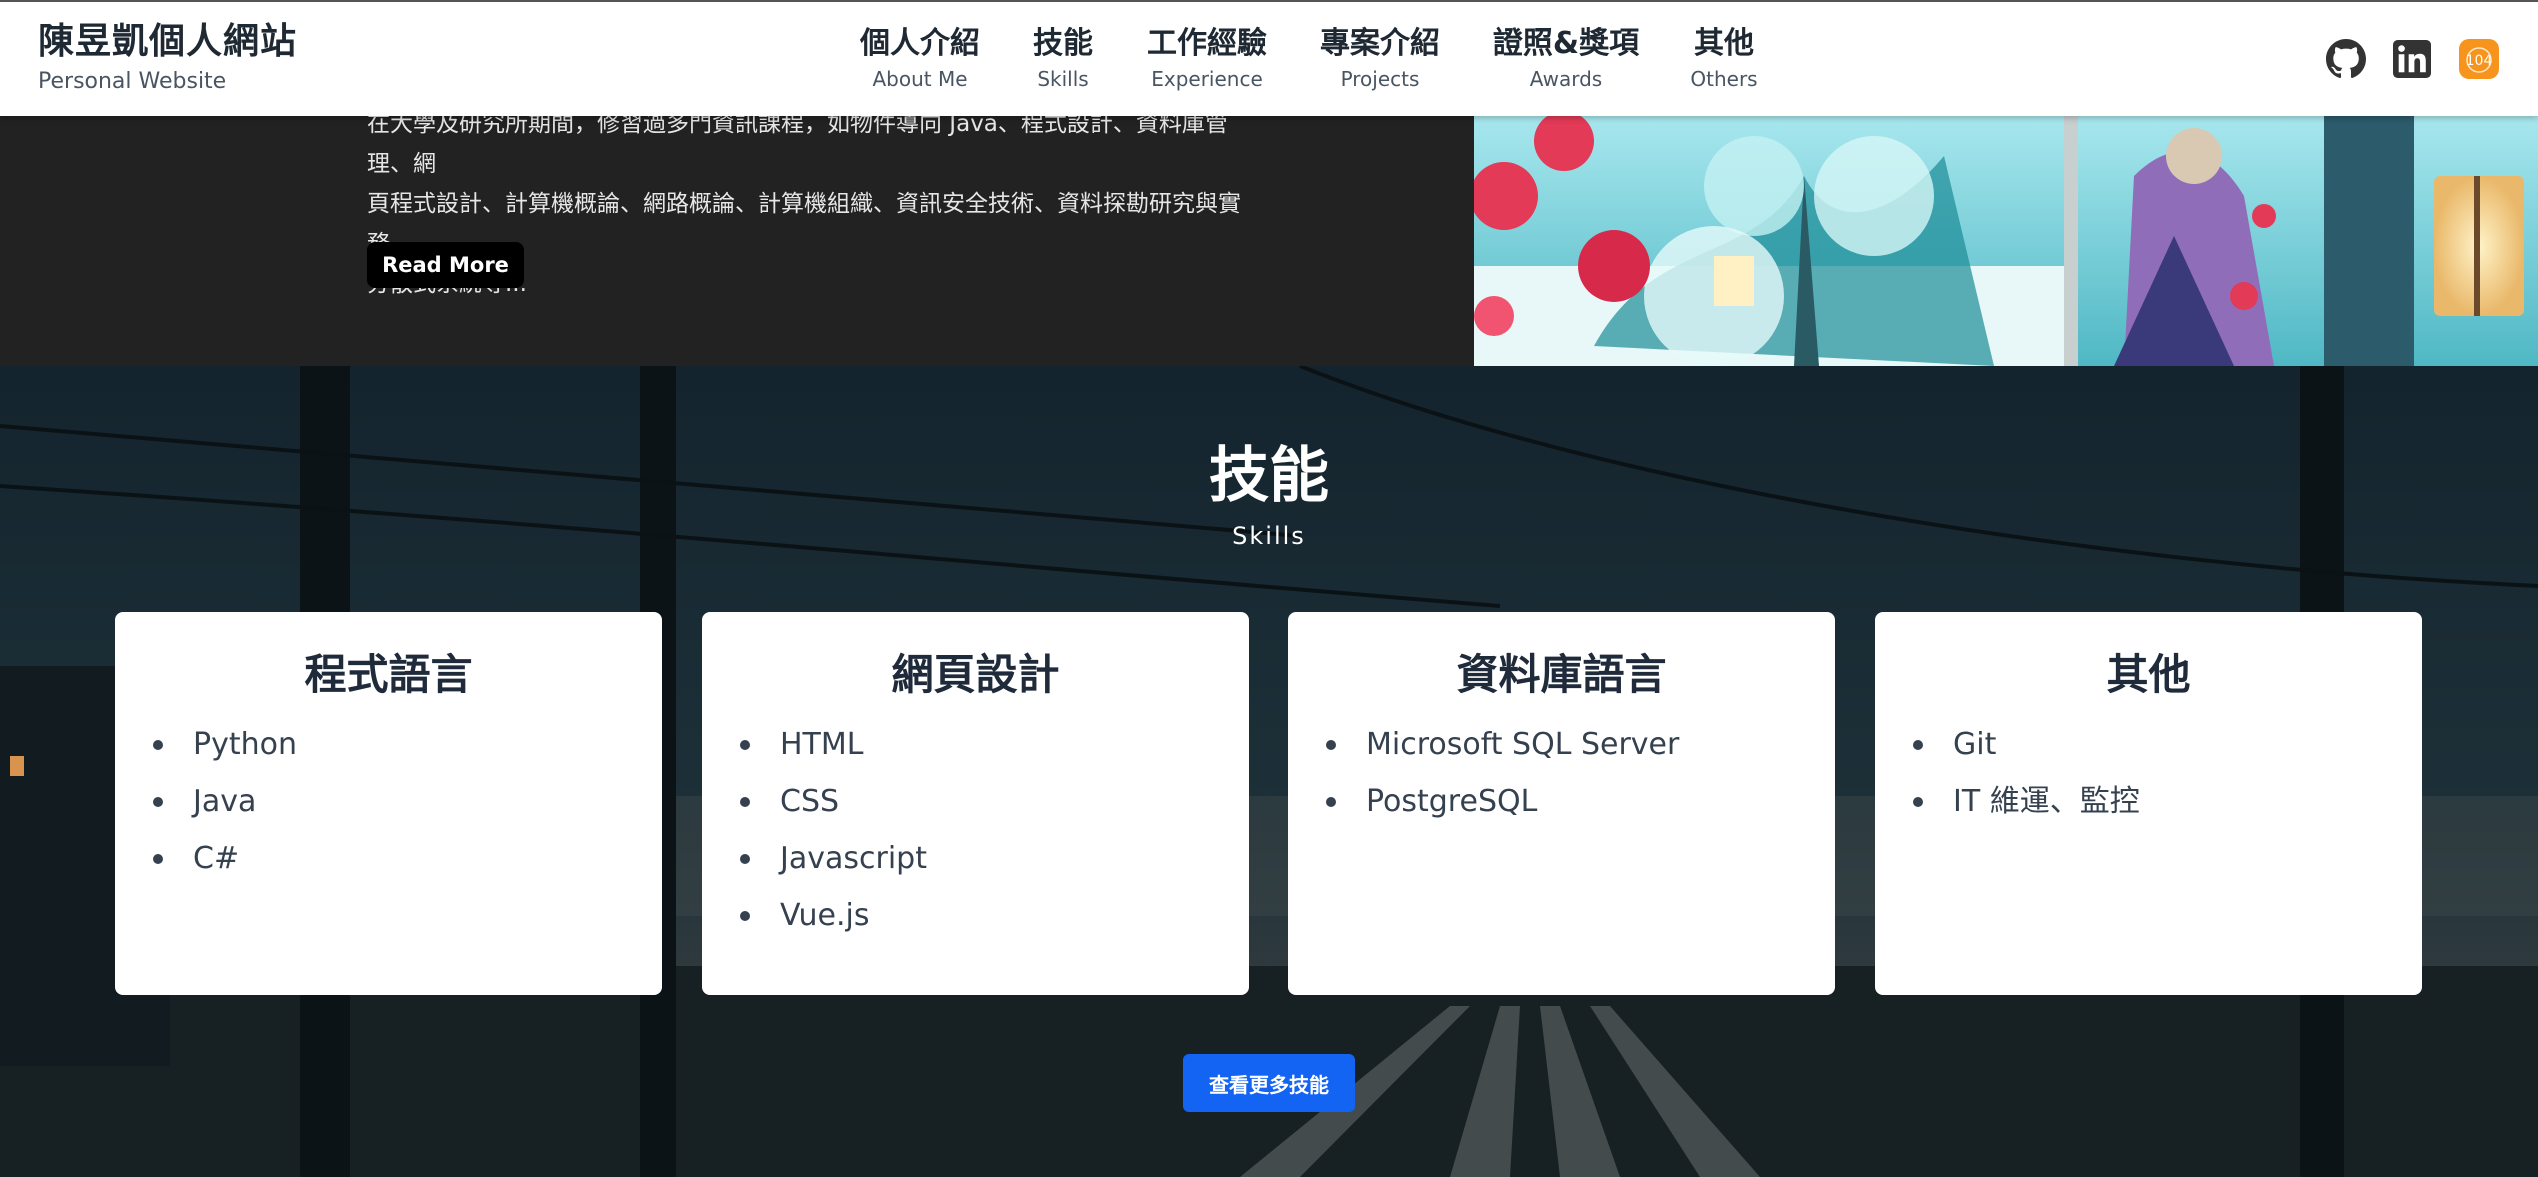  I want to click on skill-item-label: HTML, so click(822, 744).